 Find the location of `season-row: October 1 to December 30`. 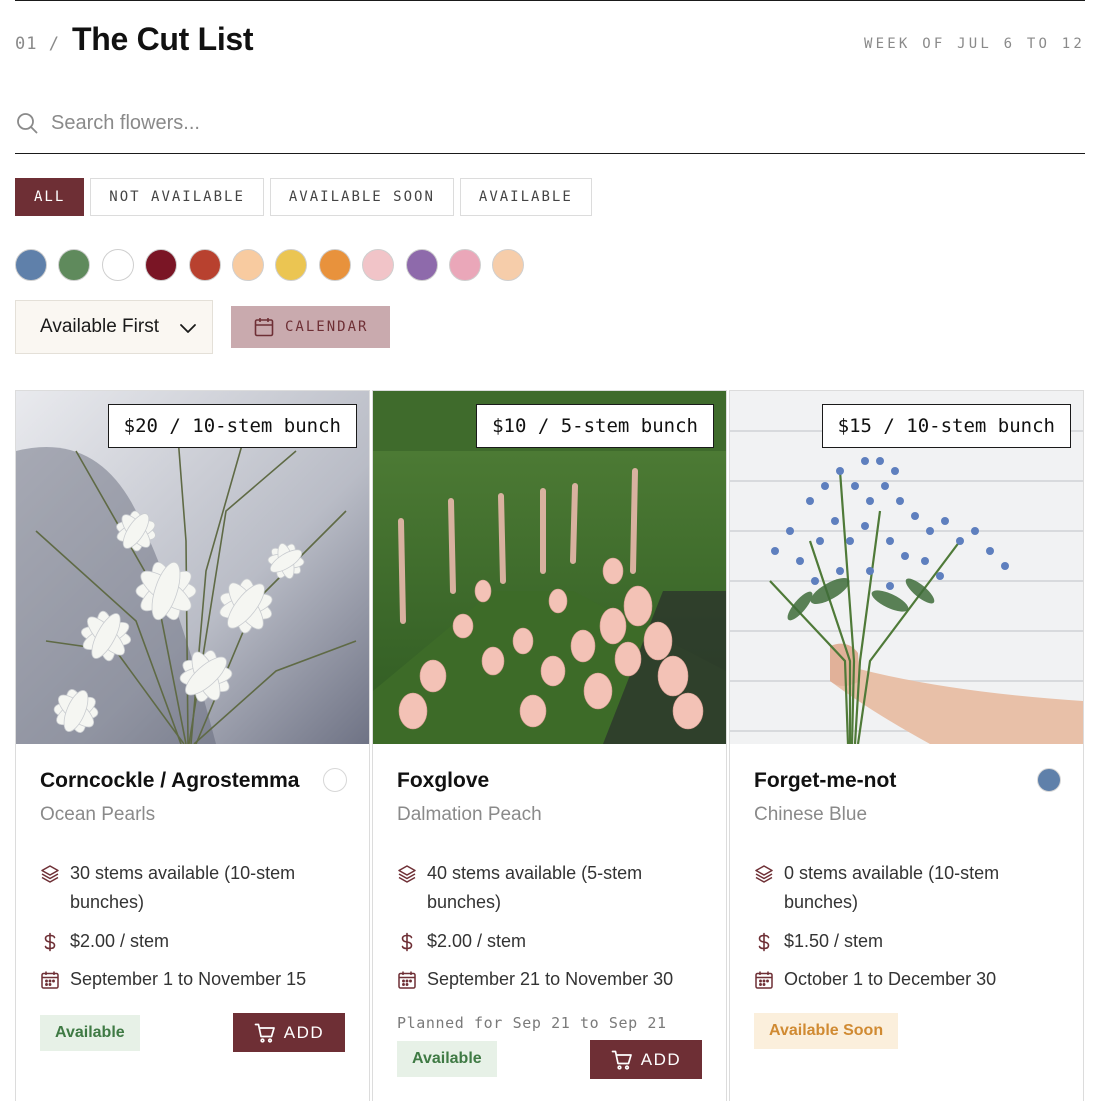

season-row: October 1 to December 30 is located at coordinates (899, 979).